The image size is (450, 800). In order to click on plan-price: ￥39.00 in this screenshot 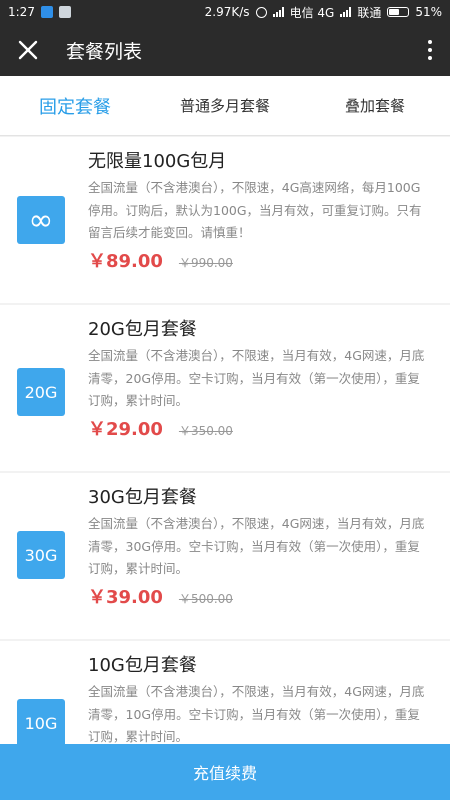, I will do `click(125, 597)`.